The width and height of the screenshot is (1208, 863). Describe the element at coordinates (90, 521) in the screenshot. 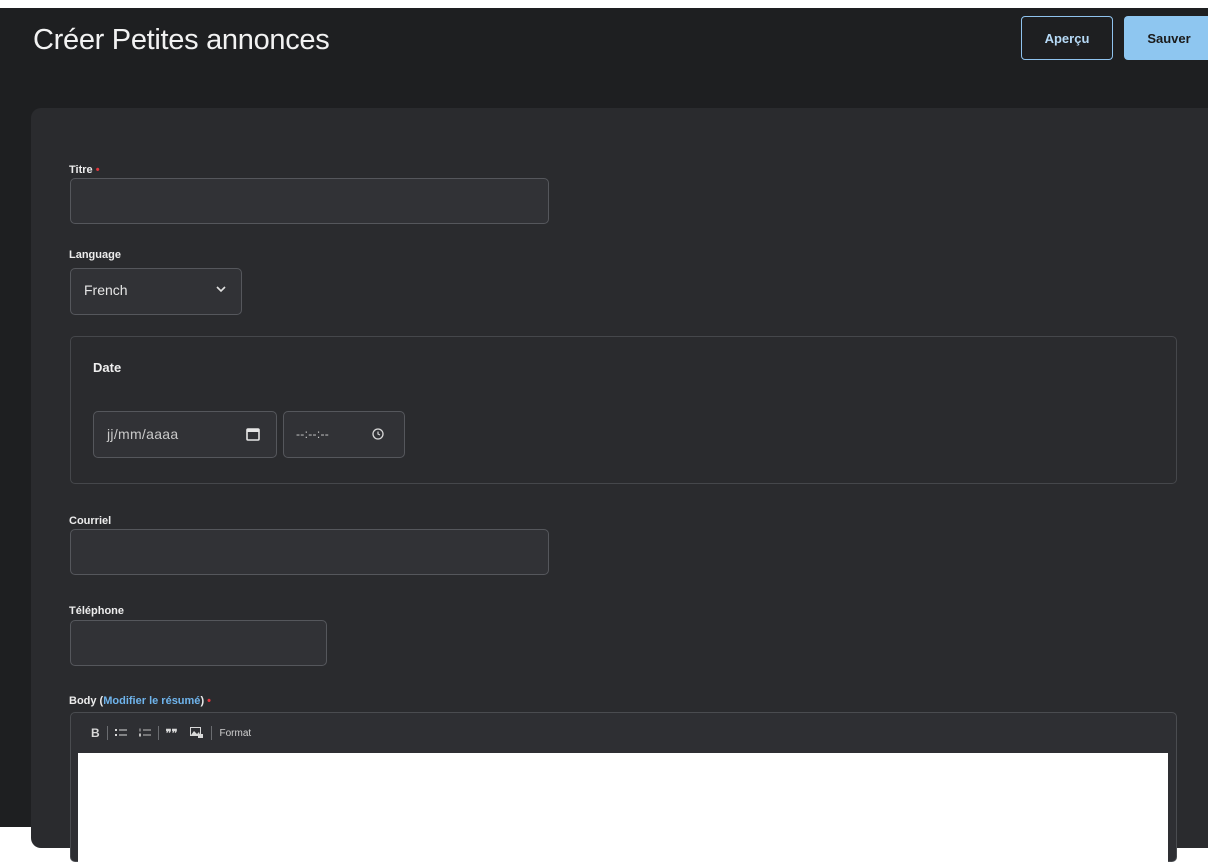

I see `email-label: Courriel` at that location.